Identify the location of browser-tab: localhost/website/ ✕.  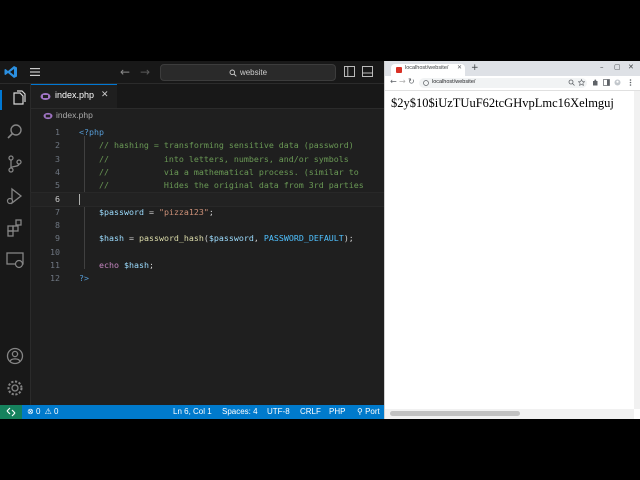
(428, 70).